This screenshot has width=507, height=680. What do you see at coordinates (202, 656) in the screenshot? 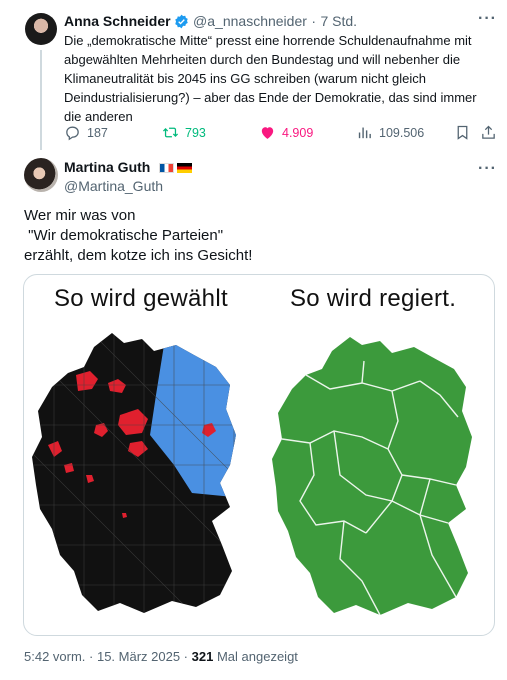
I see `view-count: 321` at bounding box center [202, 656].